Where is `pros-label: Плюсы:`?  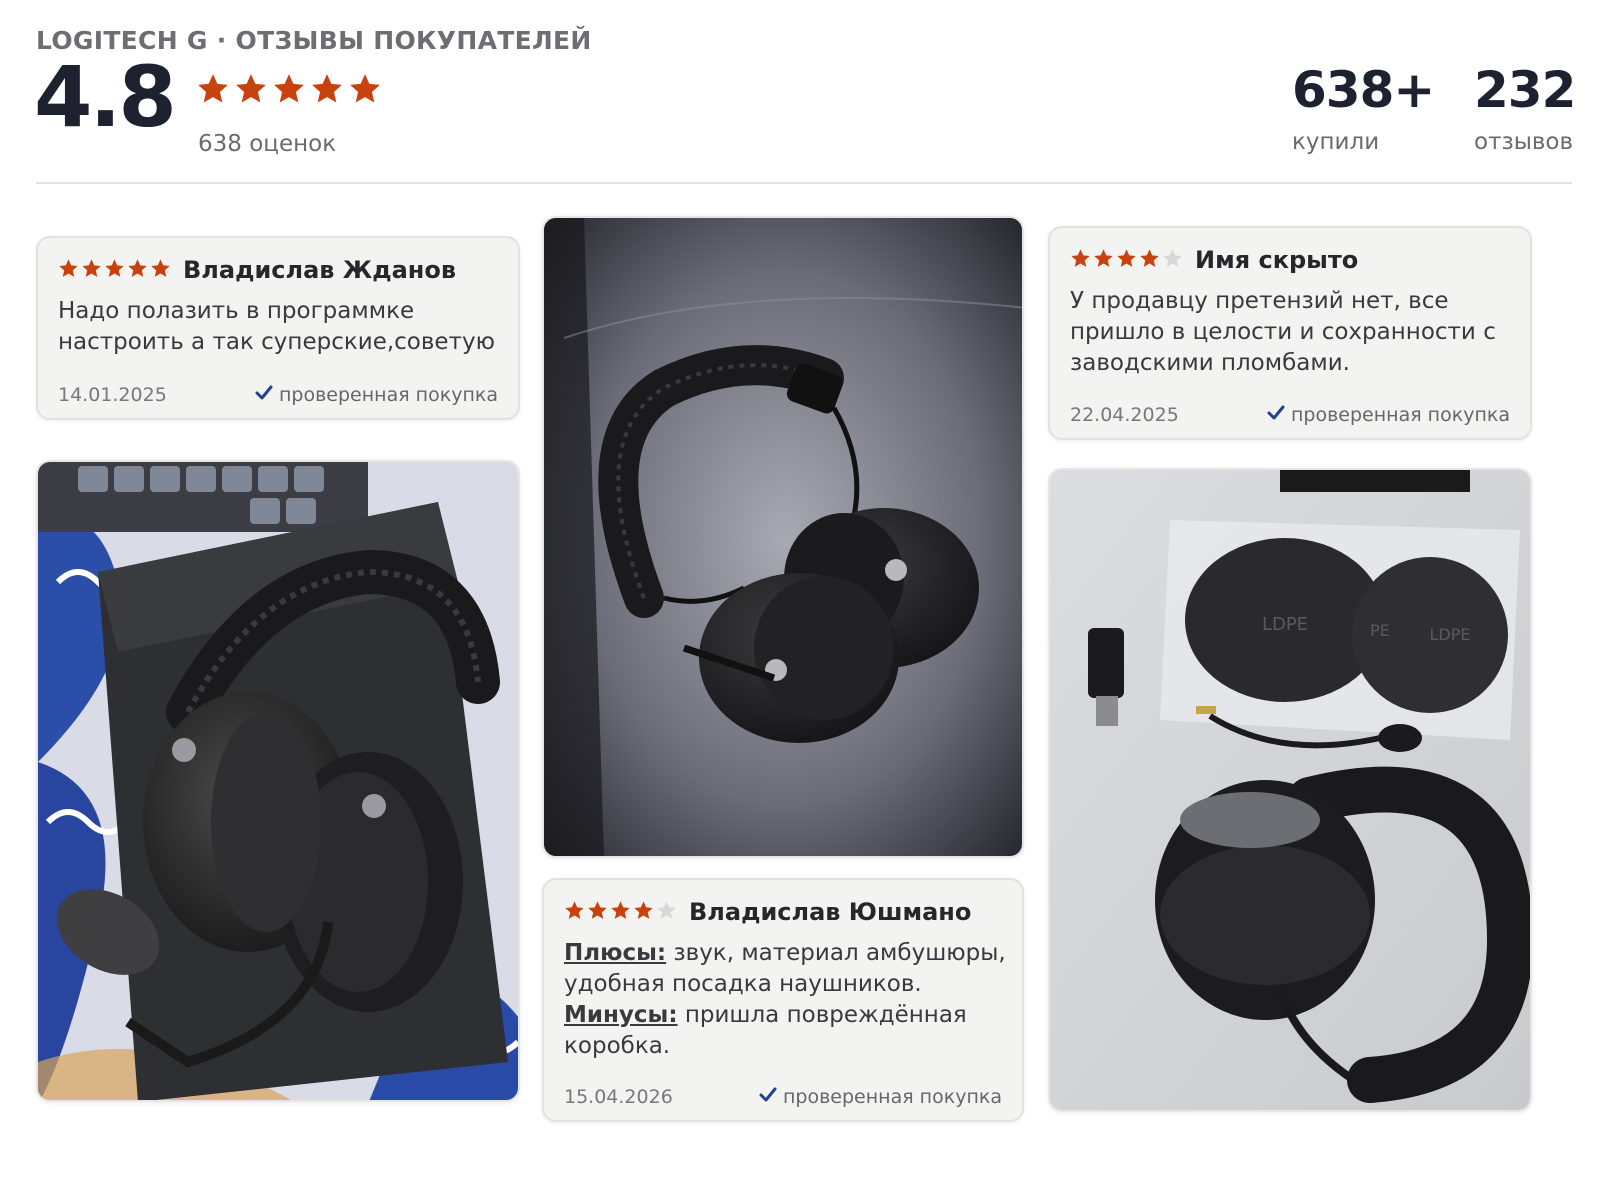
pros-label: Плюсы: is located at coordinates (615, 953).